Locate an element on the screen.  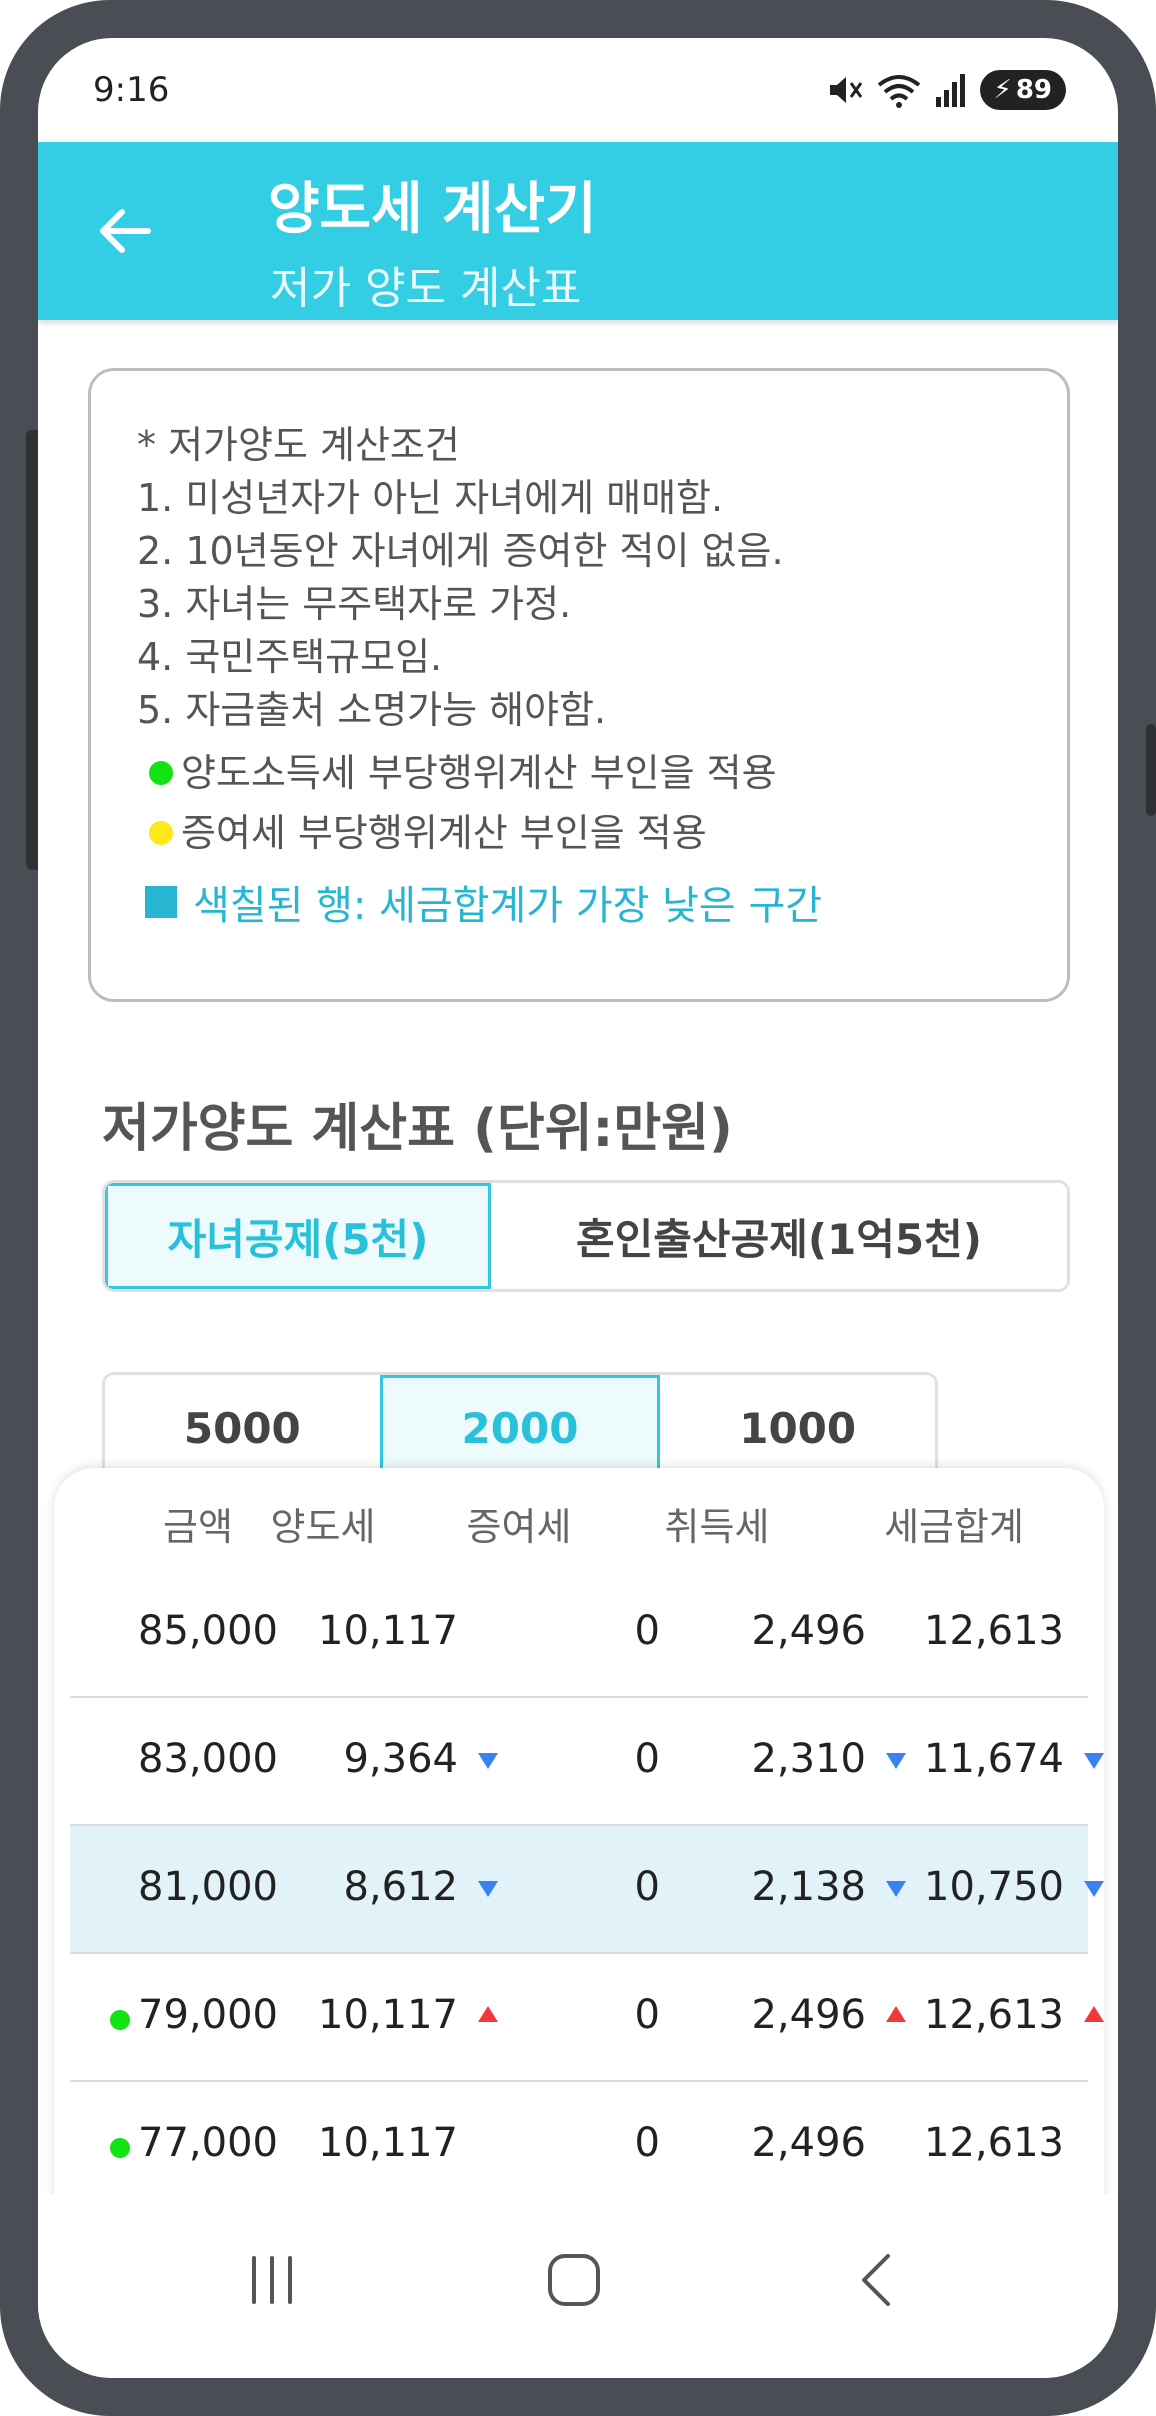
yellow-dot-icon is located at coordinates (161, 833).